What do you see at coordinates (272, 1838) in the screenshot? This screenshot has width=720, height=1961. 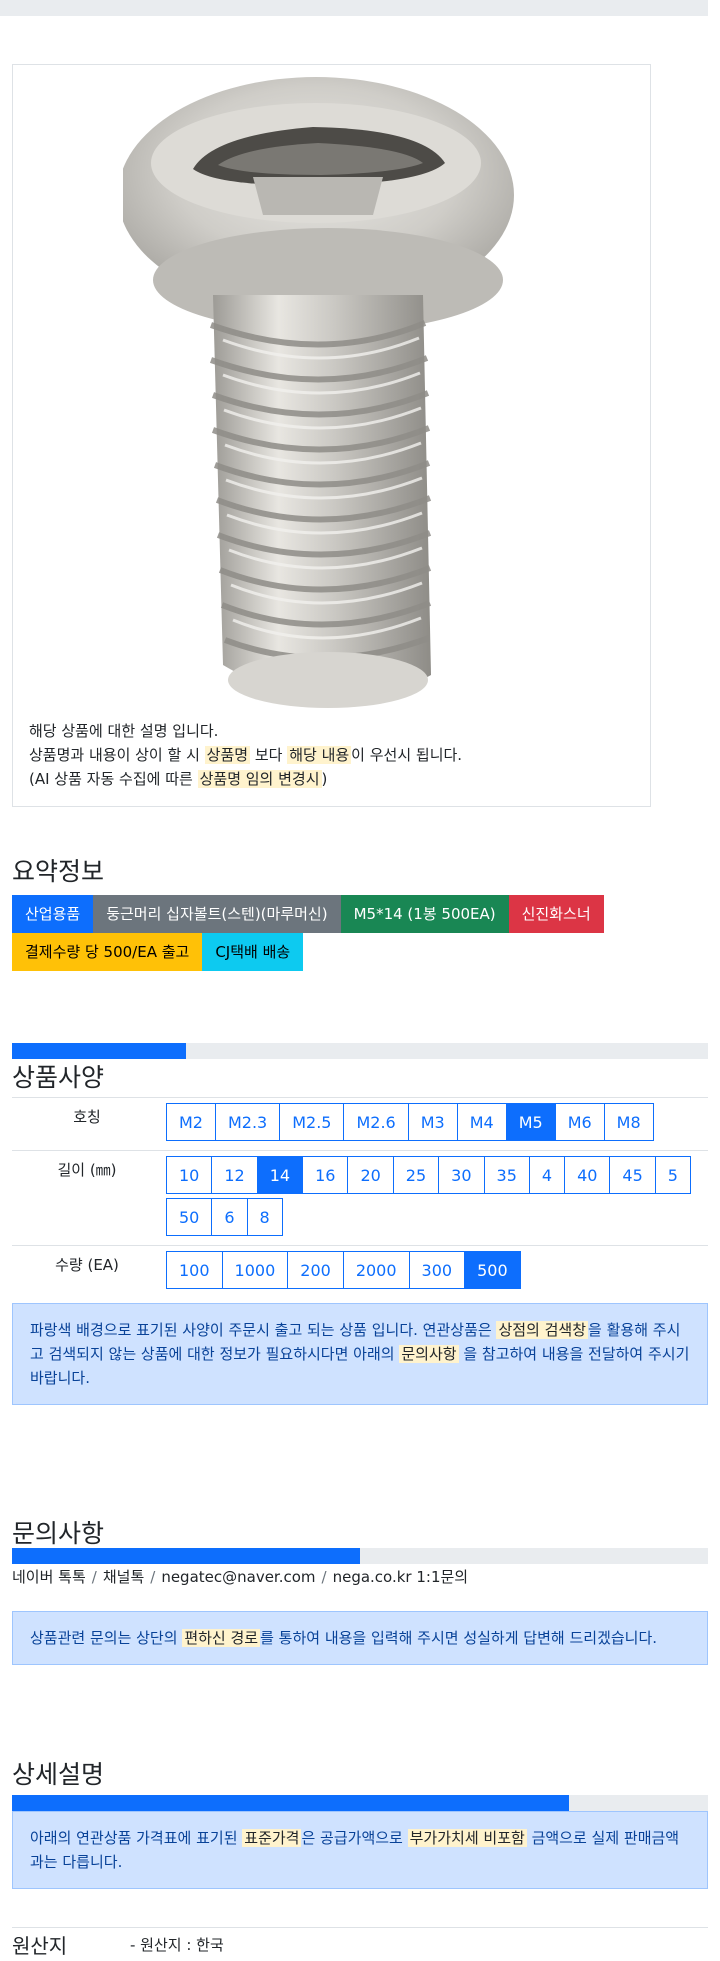 I see `highlight-standard-price: 표준가격` at bounding box center [272, 1838].